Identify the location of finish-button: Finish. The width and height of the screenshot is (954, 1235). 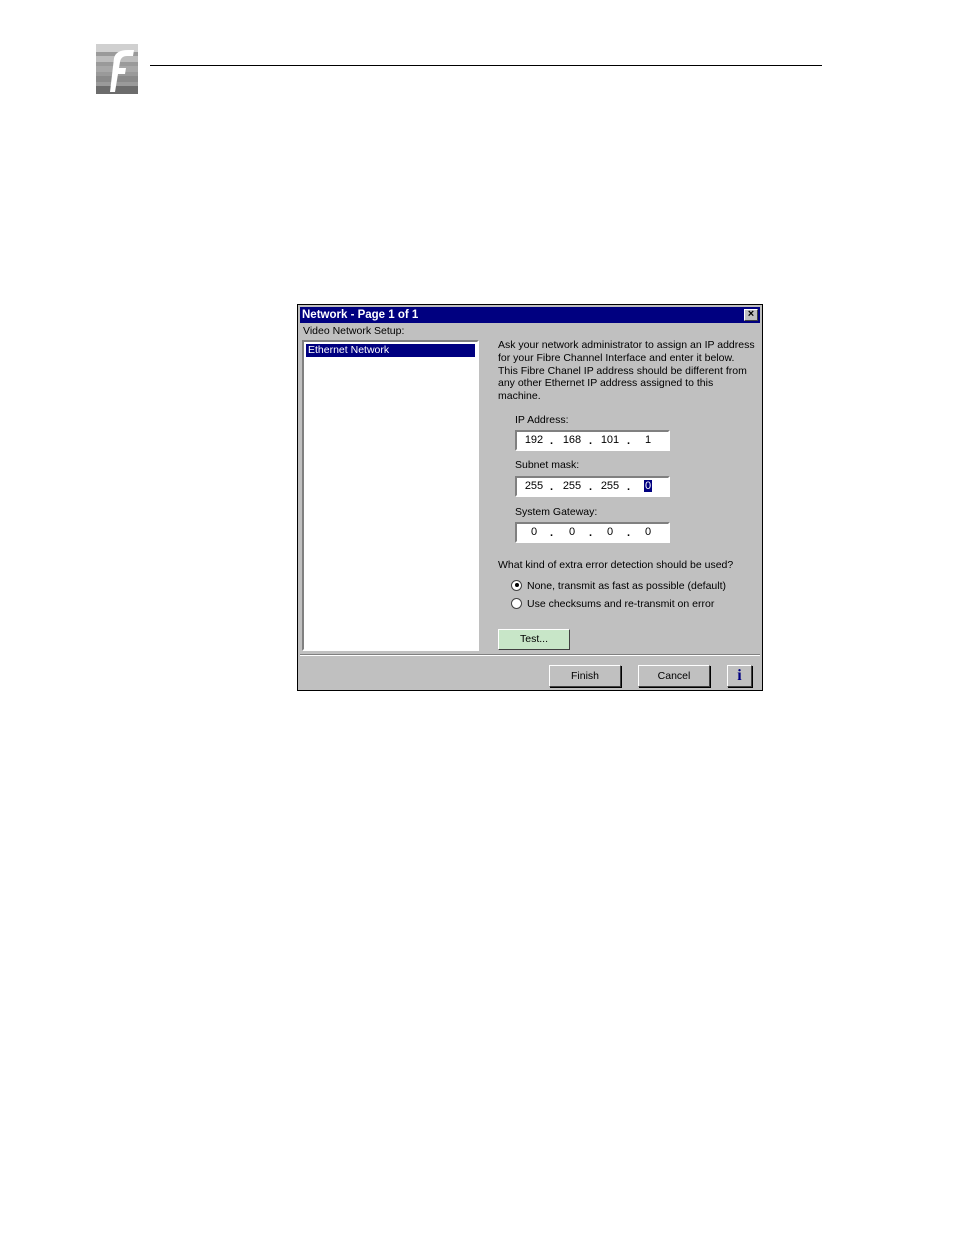
(585, 676).